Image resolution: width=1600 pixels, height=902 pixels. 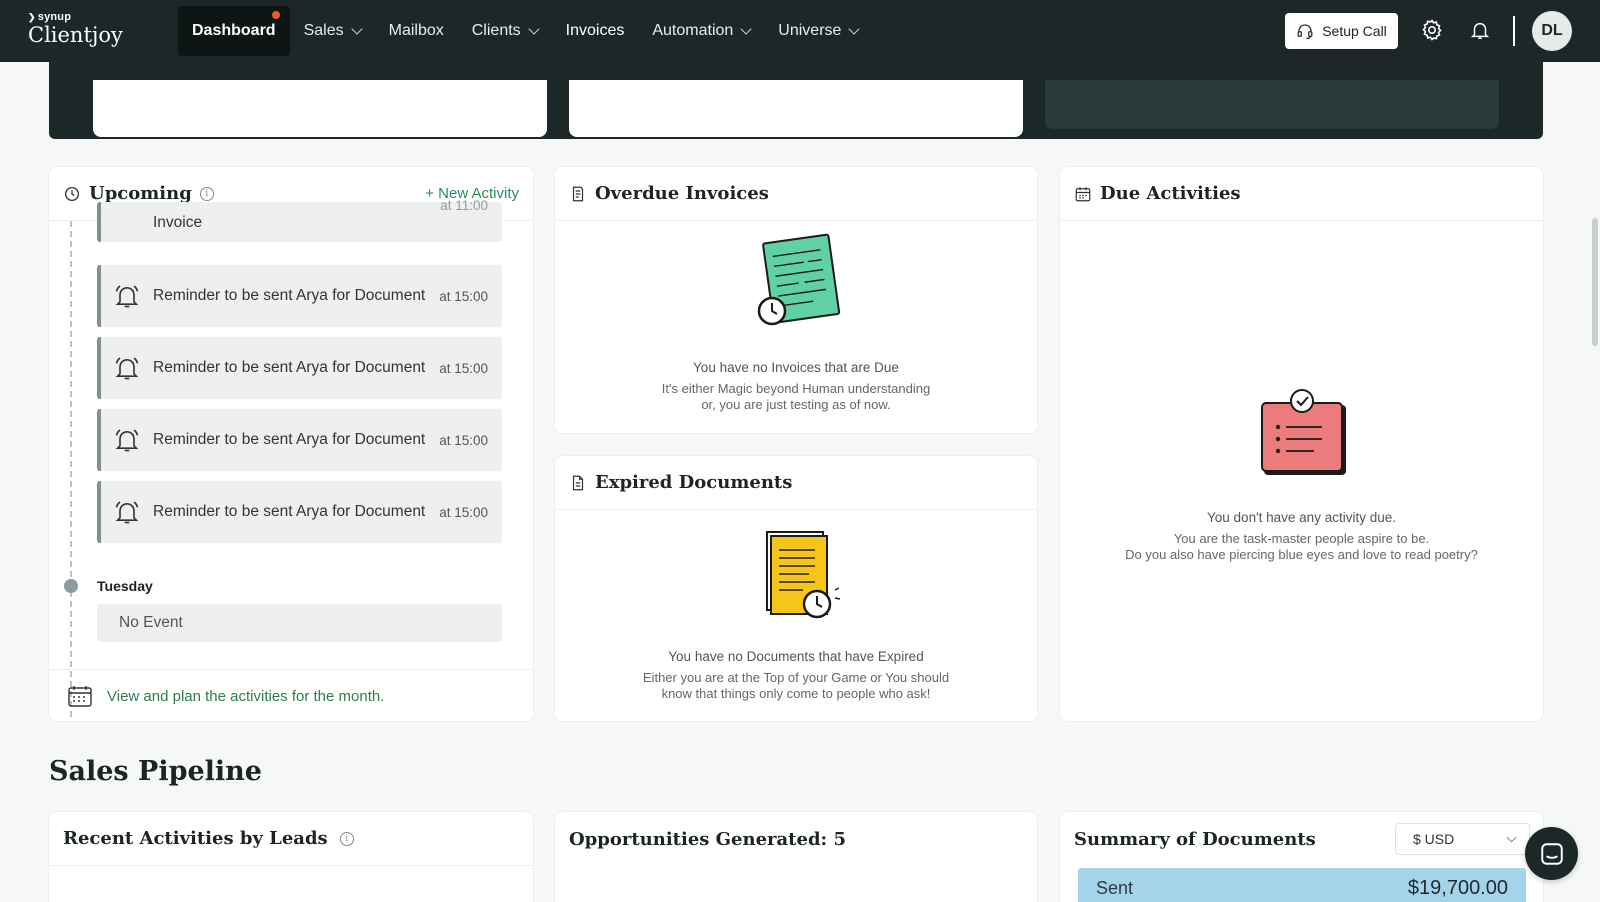 What do you see at coordinates (799, 279) in the screenshot?
I see `invoice-illustration-icon` at bounding box center [799, 279].